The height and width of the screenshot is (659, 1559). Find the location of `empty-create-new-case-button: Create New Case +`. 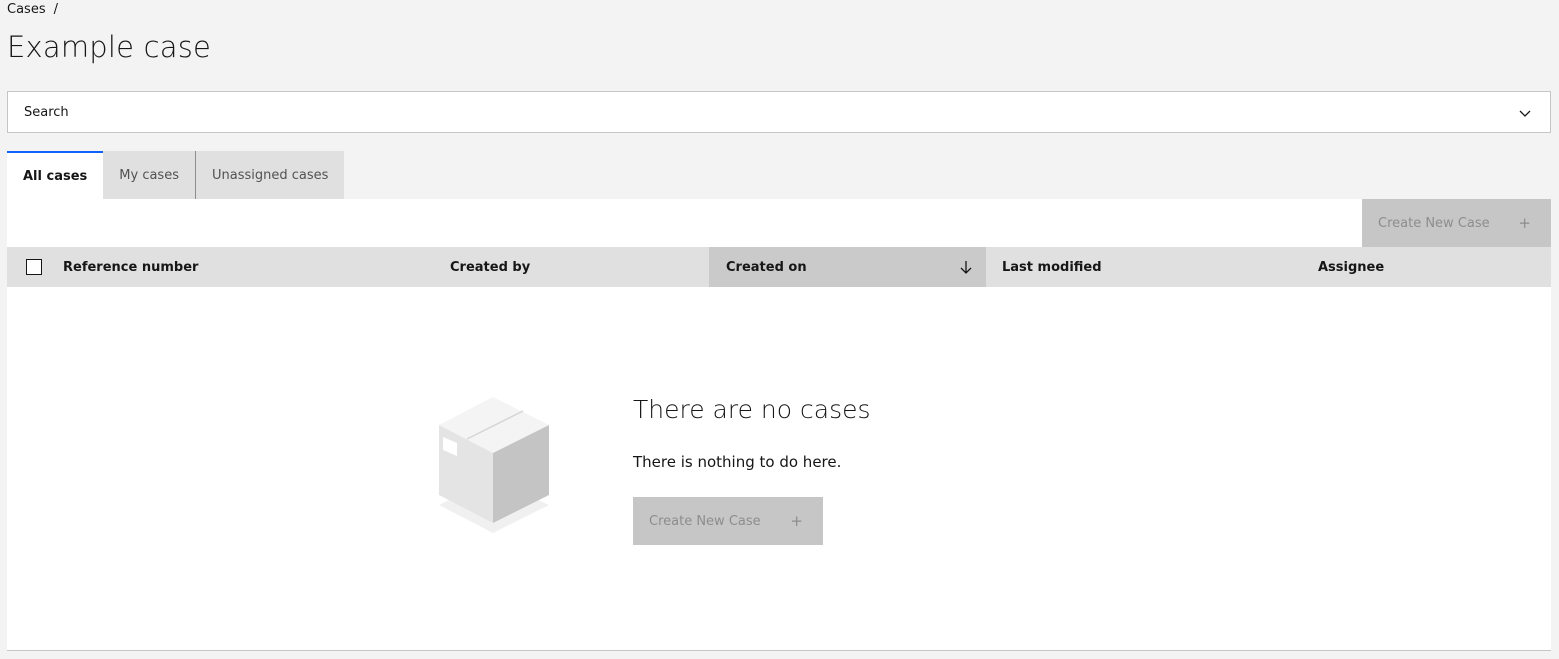

empty-create-new-case-button: Create New Case + is located at coordinates (728, 521).